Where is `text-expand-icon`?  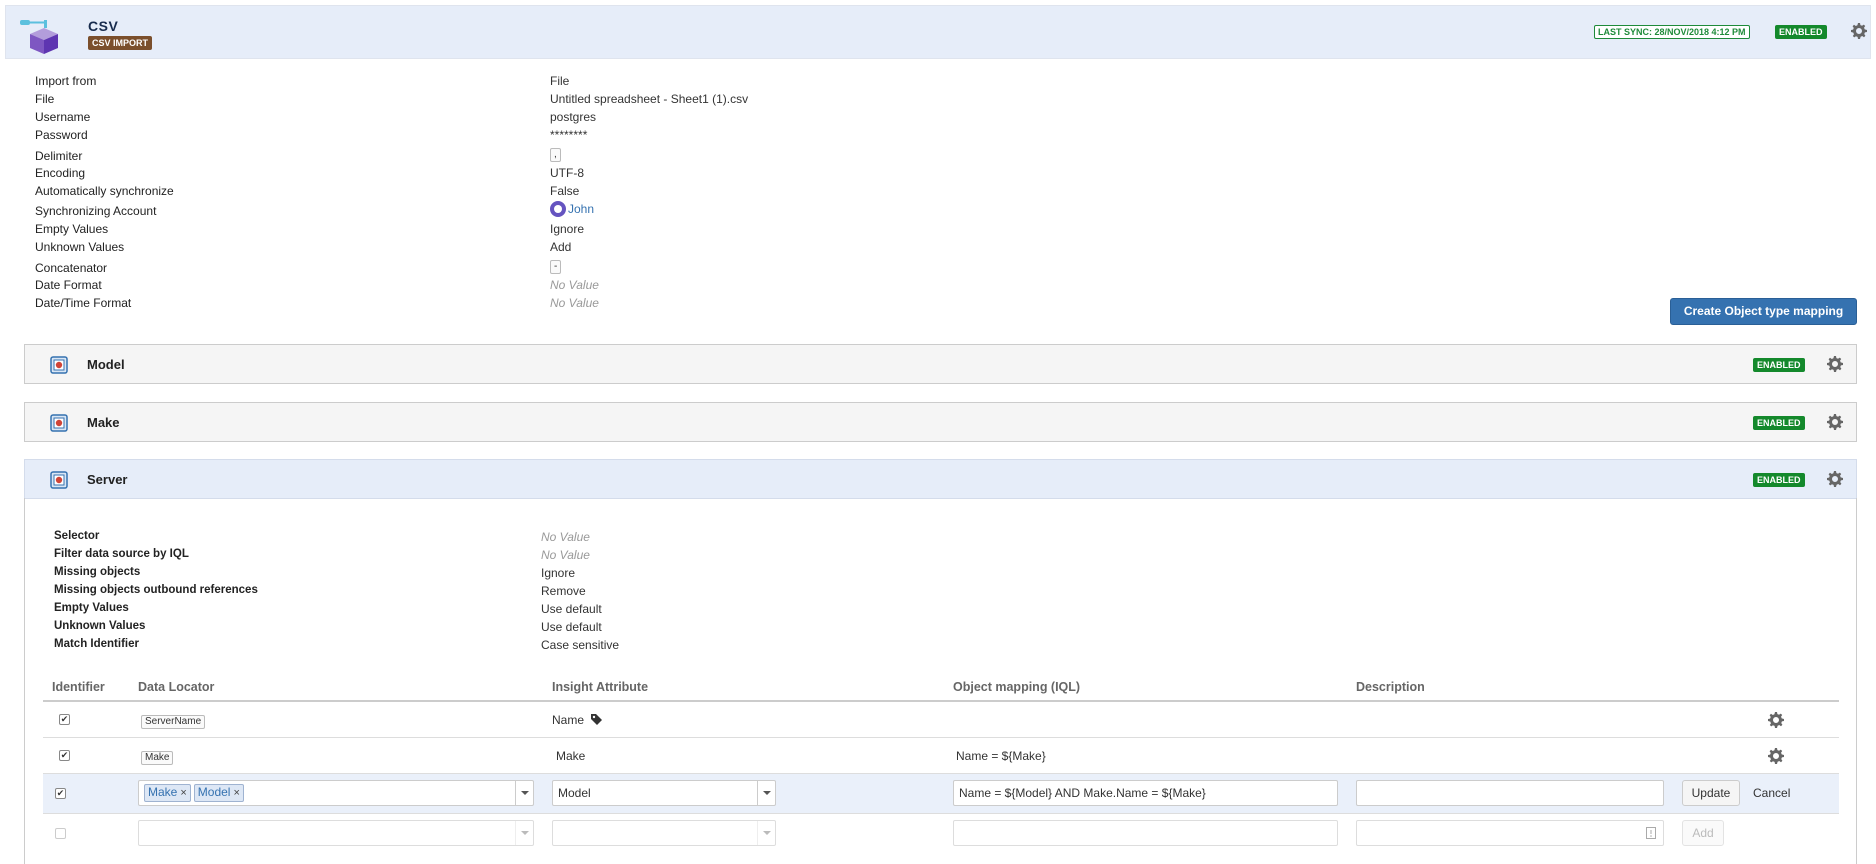 text-expand-icon is located at coordinates (1651, 833).